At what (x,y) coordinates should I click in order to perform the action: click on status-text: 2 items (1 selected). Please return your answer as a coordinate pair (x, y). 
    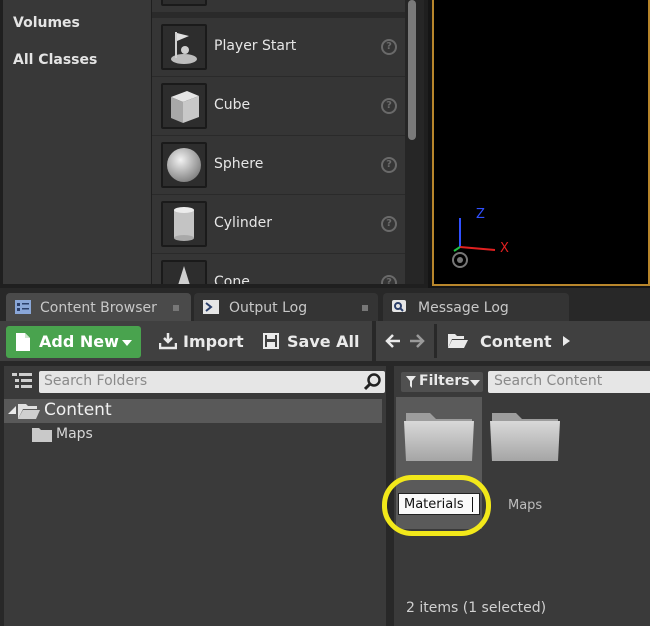
    Looking at the image, I should click on (476, 608).